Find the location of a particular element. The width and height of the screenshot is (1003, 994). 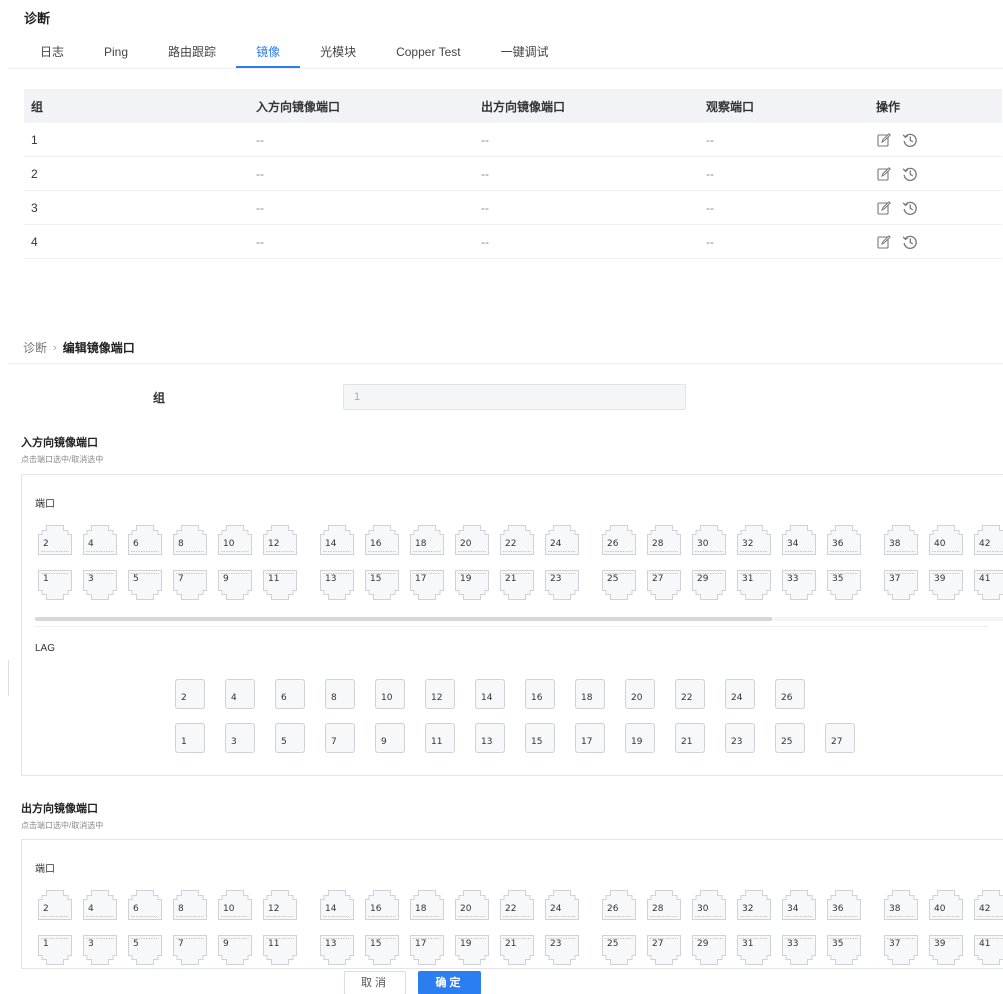

ingress-port: 34 is located at coordinates (799, 540).